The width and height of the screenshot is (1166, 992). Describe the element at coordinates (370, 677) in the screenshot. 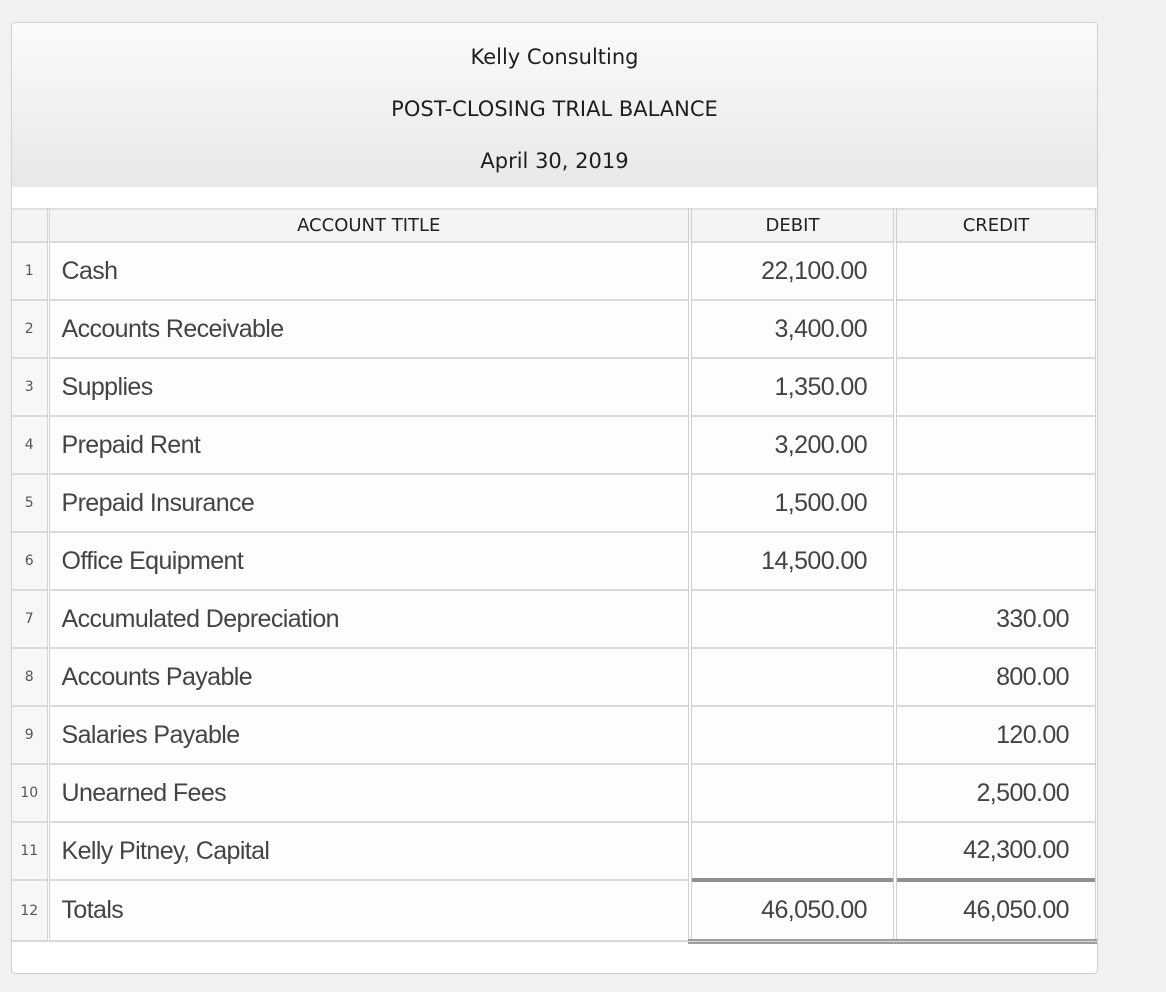

I see `account-title-input: Accounts Payable` at that location.